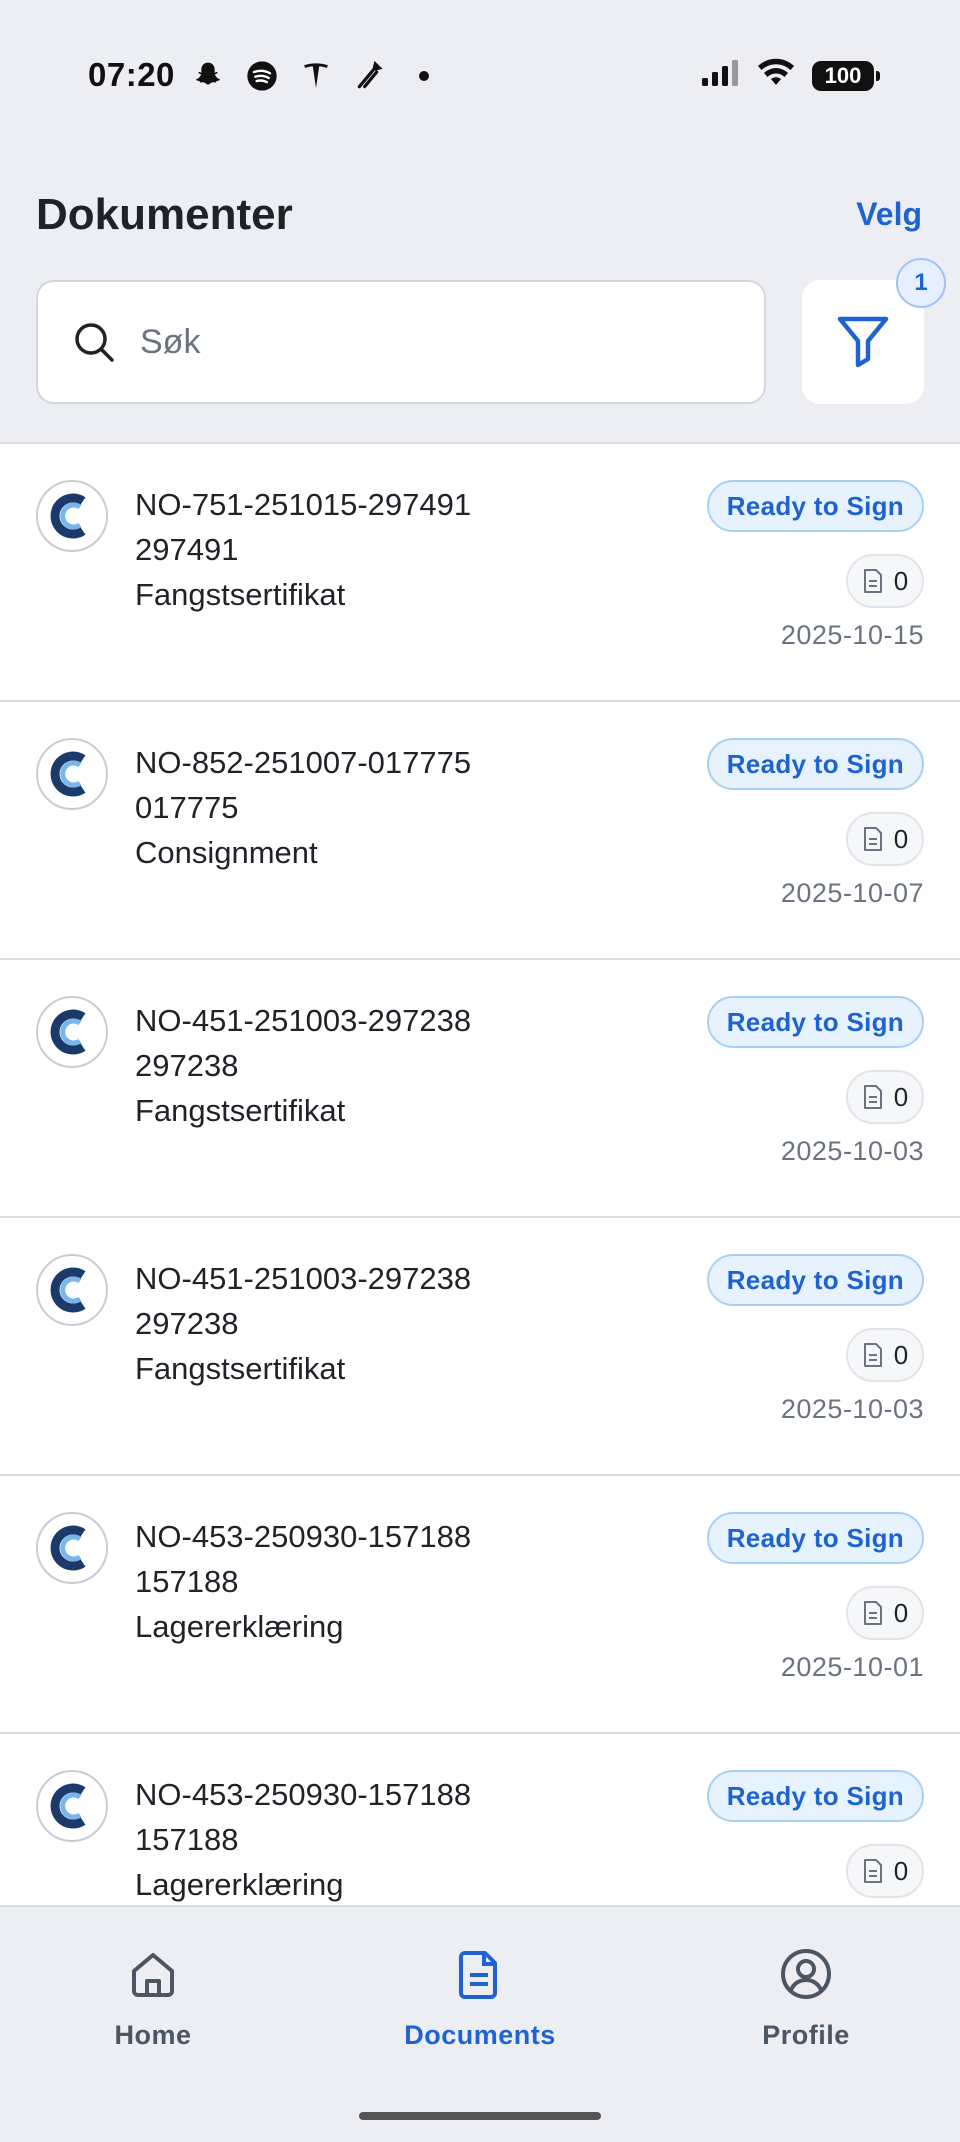  I want to click on home-icon, so click(153, 1976).